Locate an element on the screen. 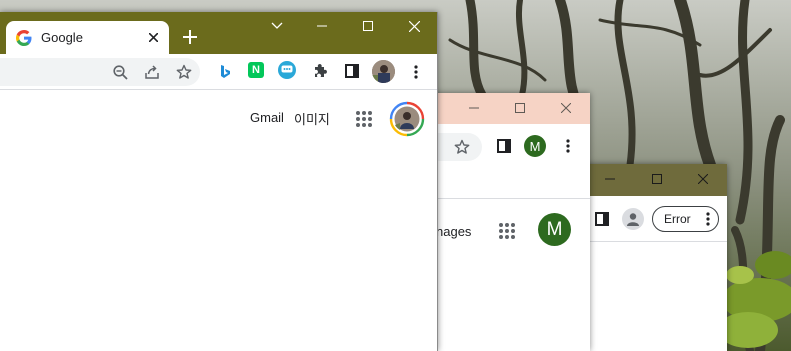 This screenshot has width=791, height=351. plus-icon is located at coordinates (190, 37).